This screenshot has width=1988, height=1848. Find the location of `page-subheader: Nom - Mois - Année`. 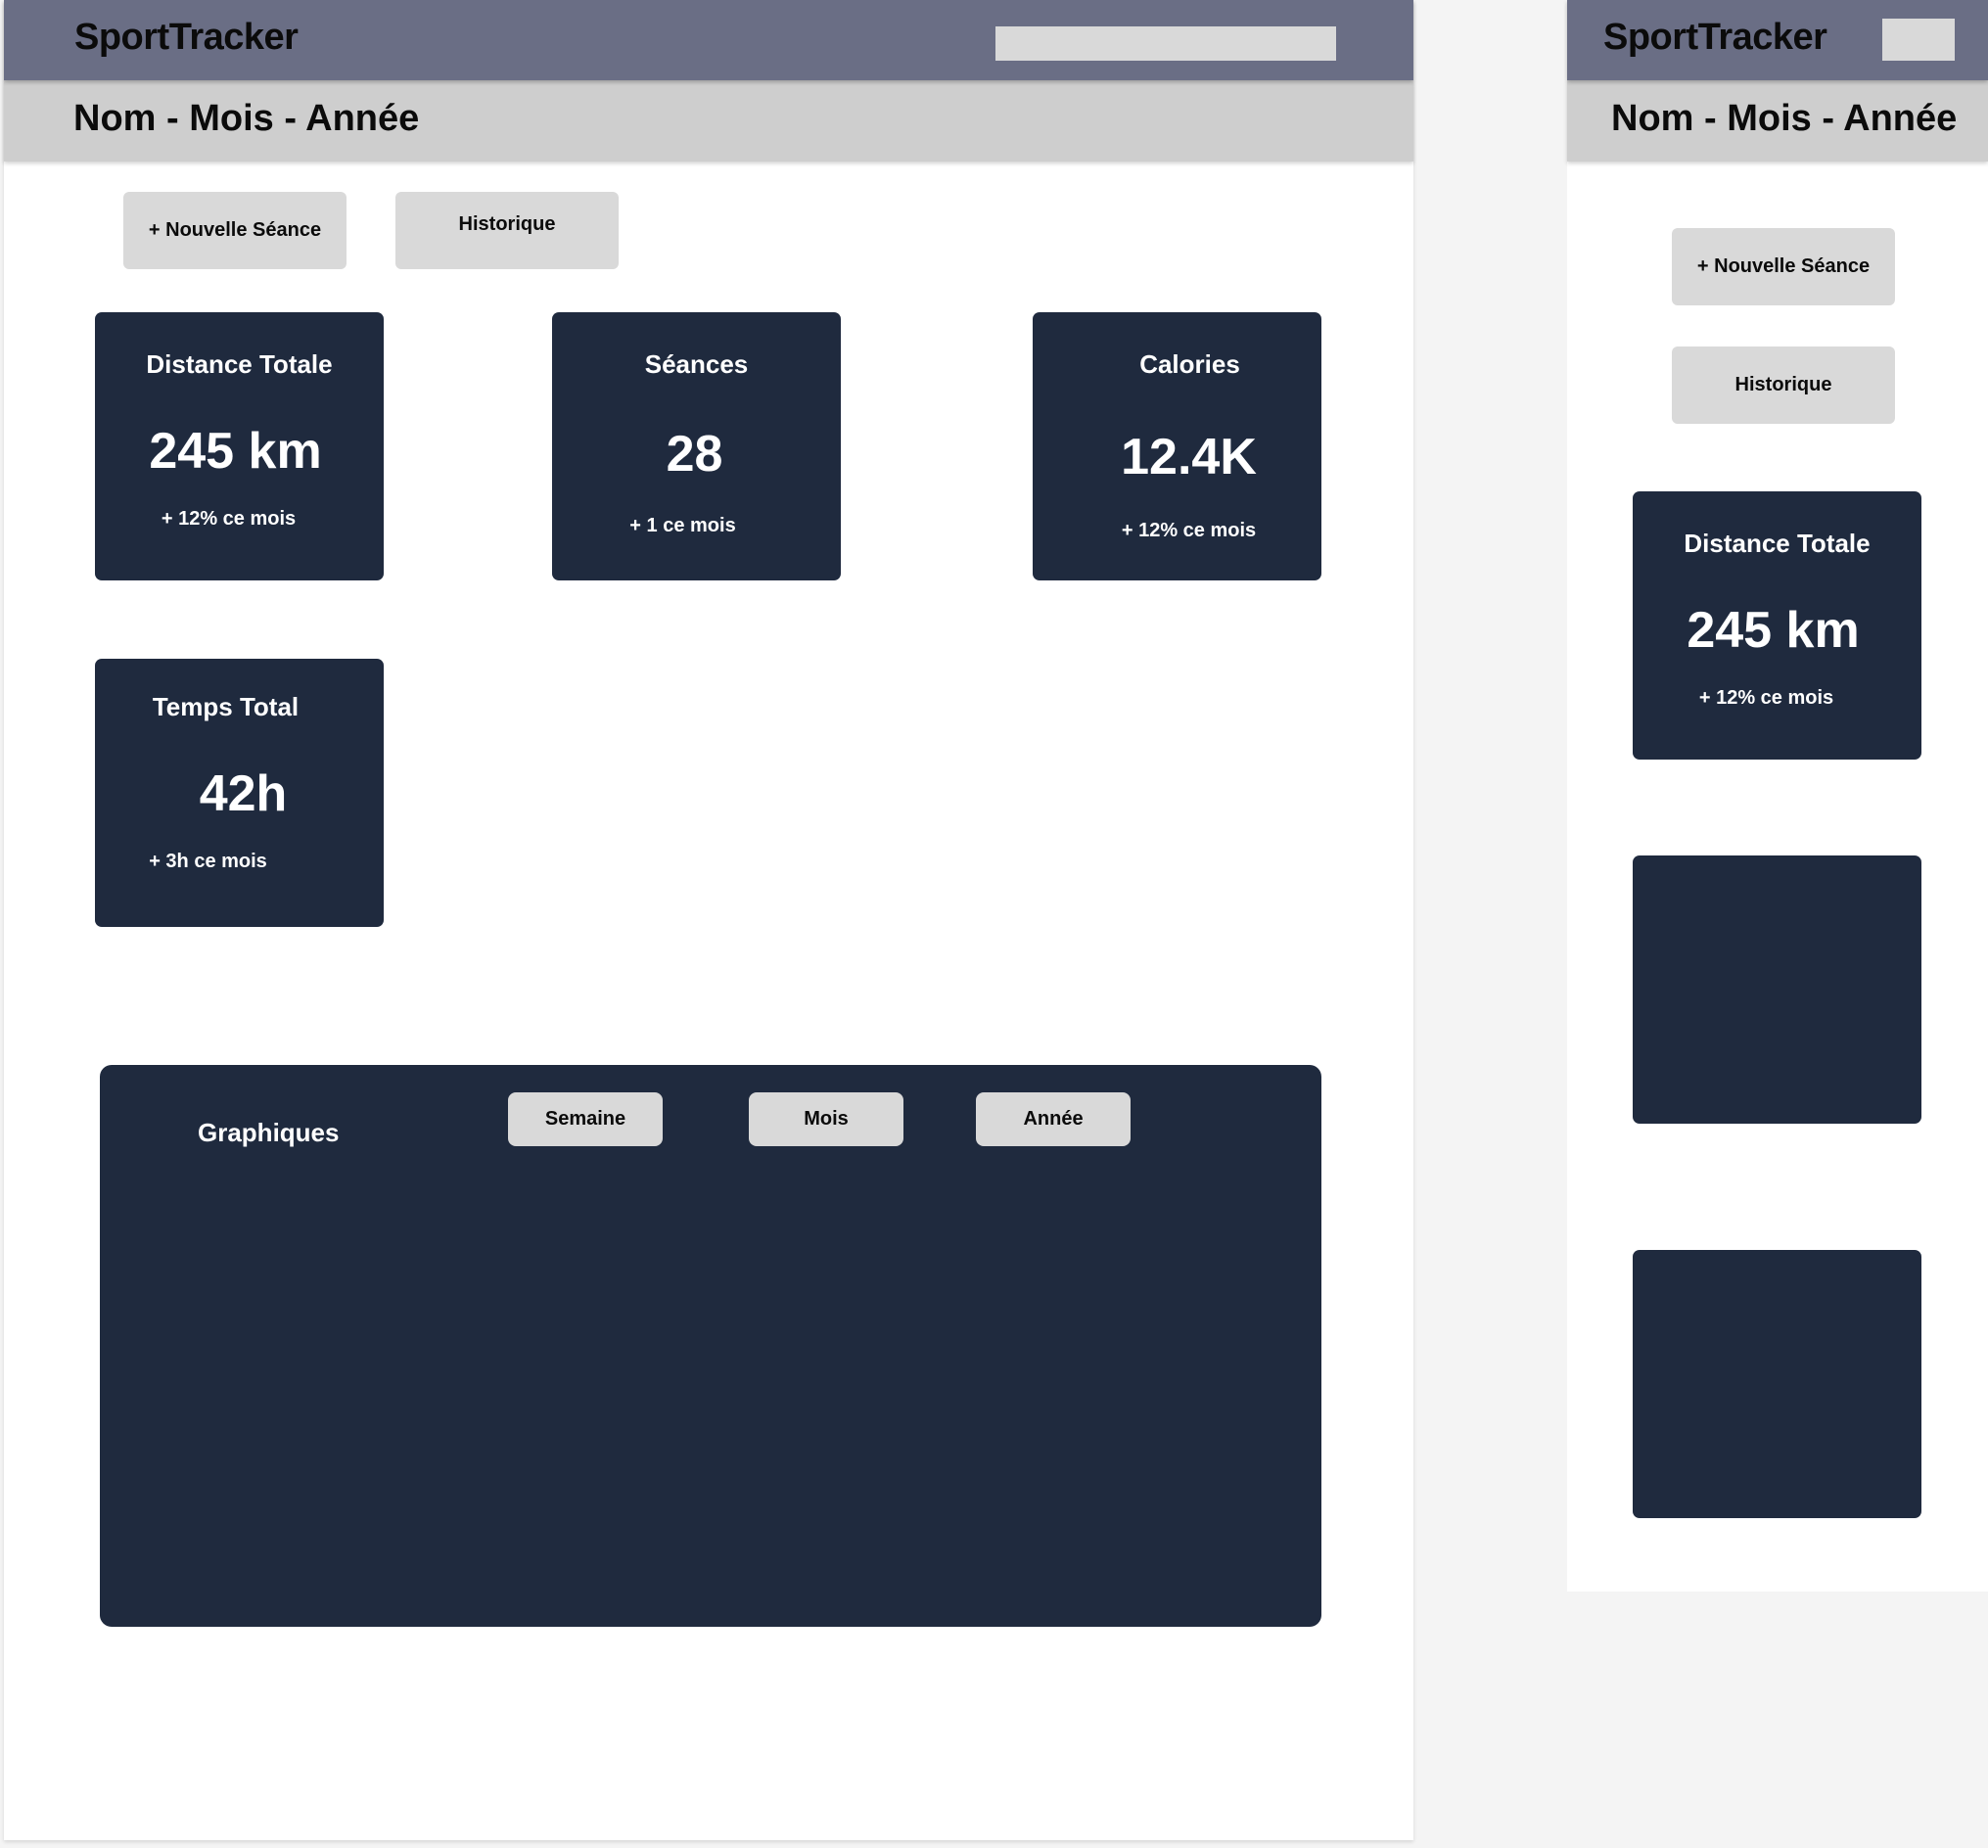

page-subheader: Nom - Mois - Année is located at coordinates (708, 121).